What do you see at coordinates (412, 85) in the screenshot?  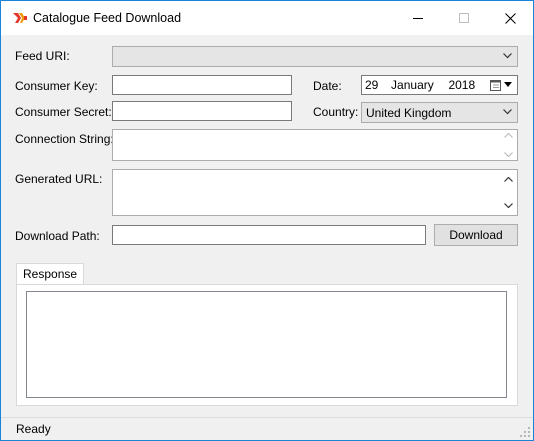 I see `date-month: January` at bounding box center [412, 85].